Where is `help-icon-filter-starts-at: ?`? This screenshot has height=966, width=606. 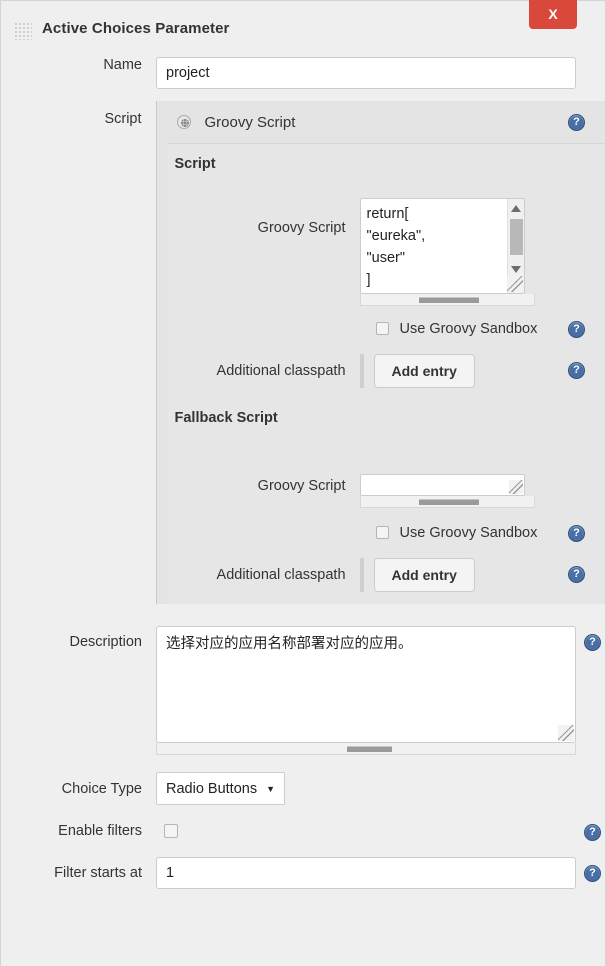
help-icon-filter-starts-at: ? is located at coordinates (592, 873).